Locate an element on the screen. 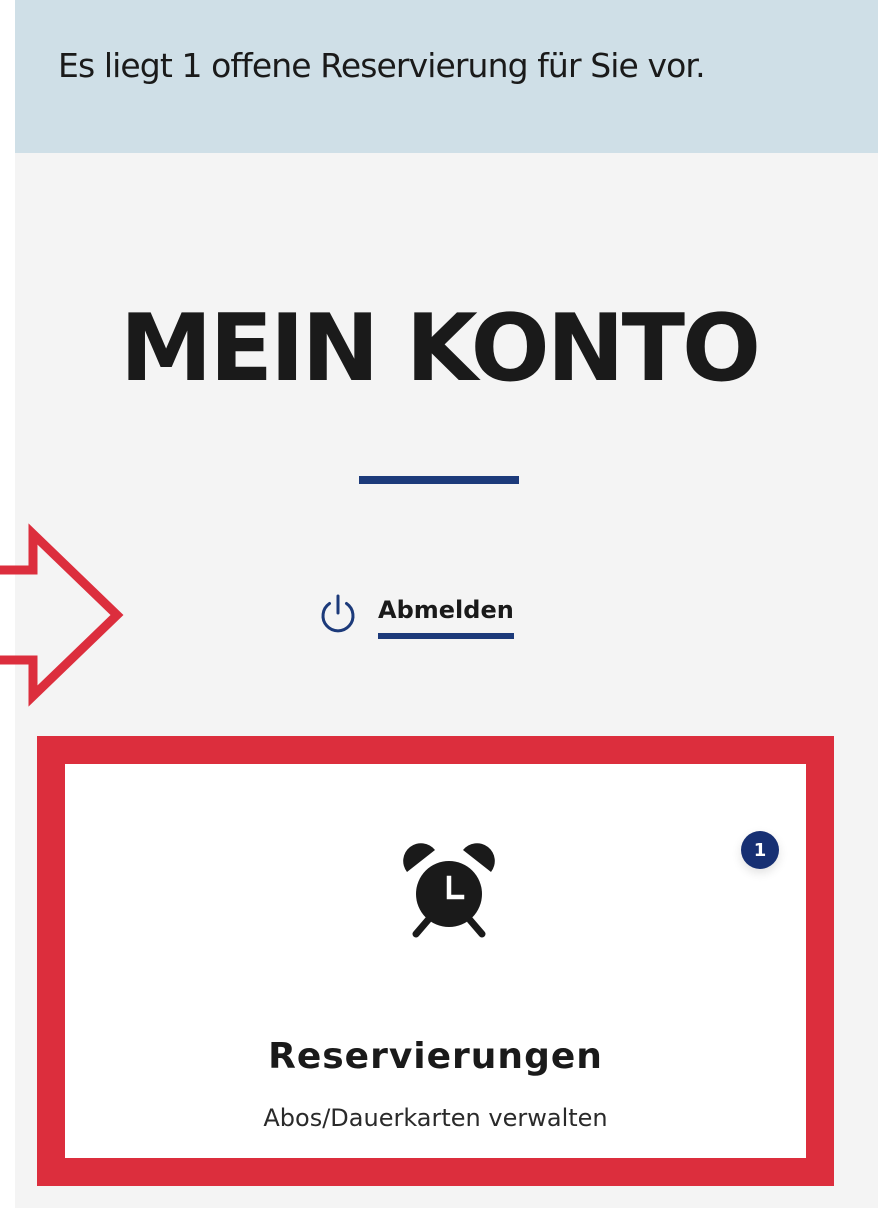  logout-label: Abmelden is located at coordinates (446, 618).